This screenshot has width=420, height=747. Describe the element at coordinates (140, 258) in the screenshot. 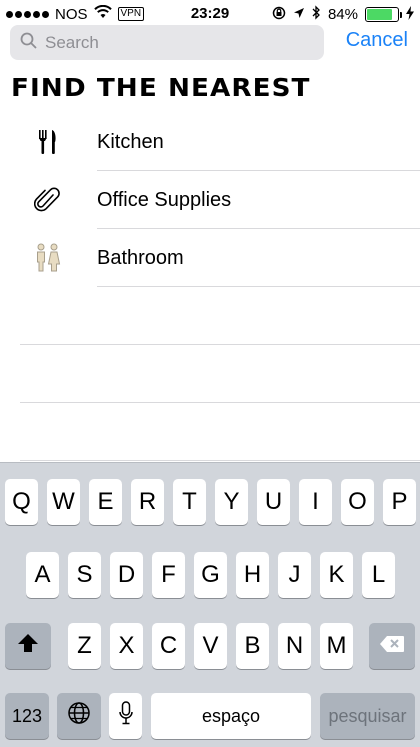

I see `list-item-label: Bathroom` at that location.